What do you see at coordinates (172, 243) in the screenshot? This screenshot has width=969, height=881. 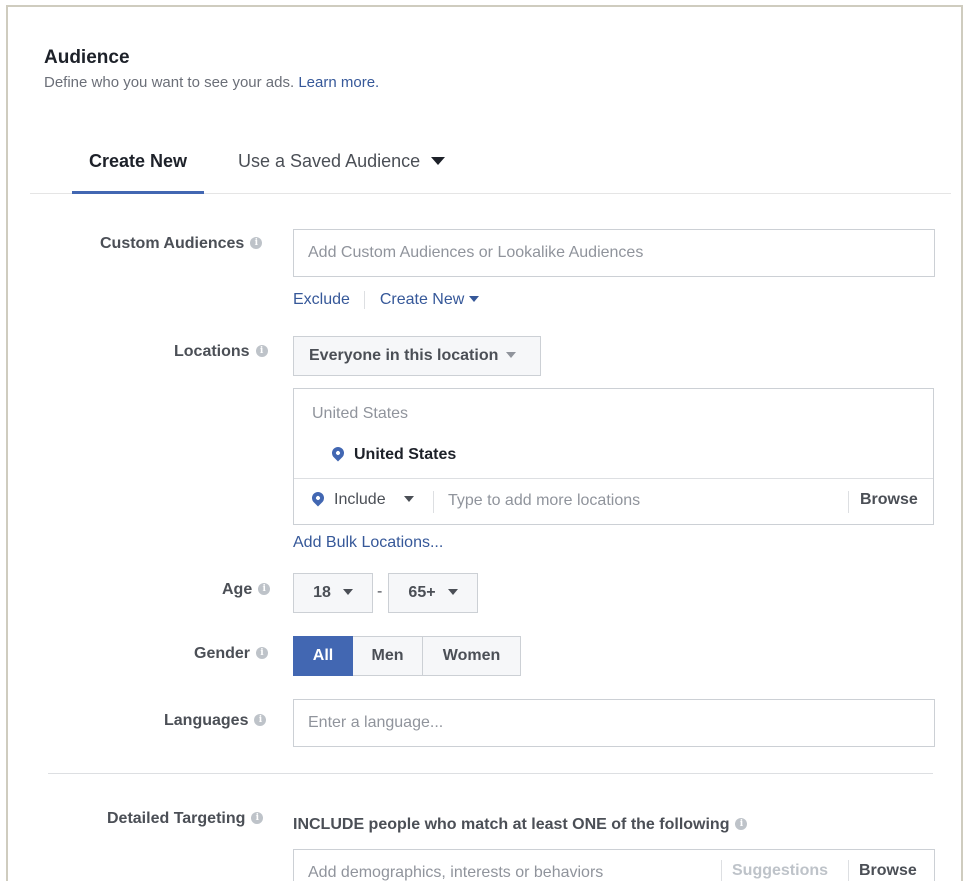 I see `custom-audiences-label-text: Custom Audiences` at bounding box center [172, 243].